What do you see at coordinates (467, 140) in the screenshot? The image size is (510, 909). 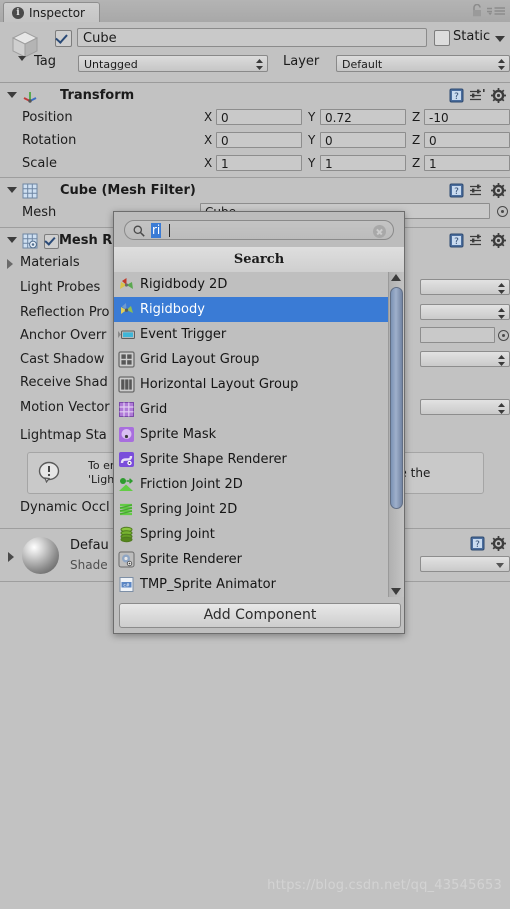 I see `rotation-z-input: 0` at bounding box center [467, 140].